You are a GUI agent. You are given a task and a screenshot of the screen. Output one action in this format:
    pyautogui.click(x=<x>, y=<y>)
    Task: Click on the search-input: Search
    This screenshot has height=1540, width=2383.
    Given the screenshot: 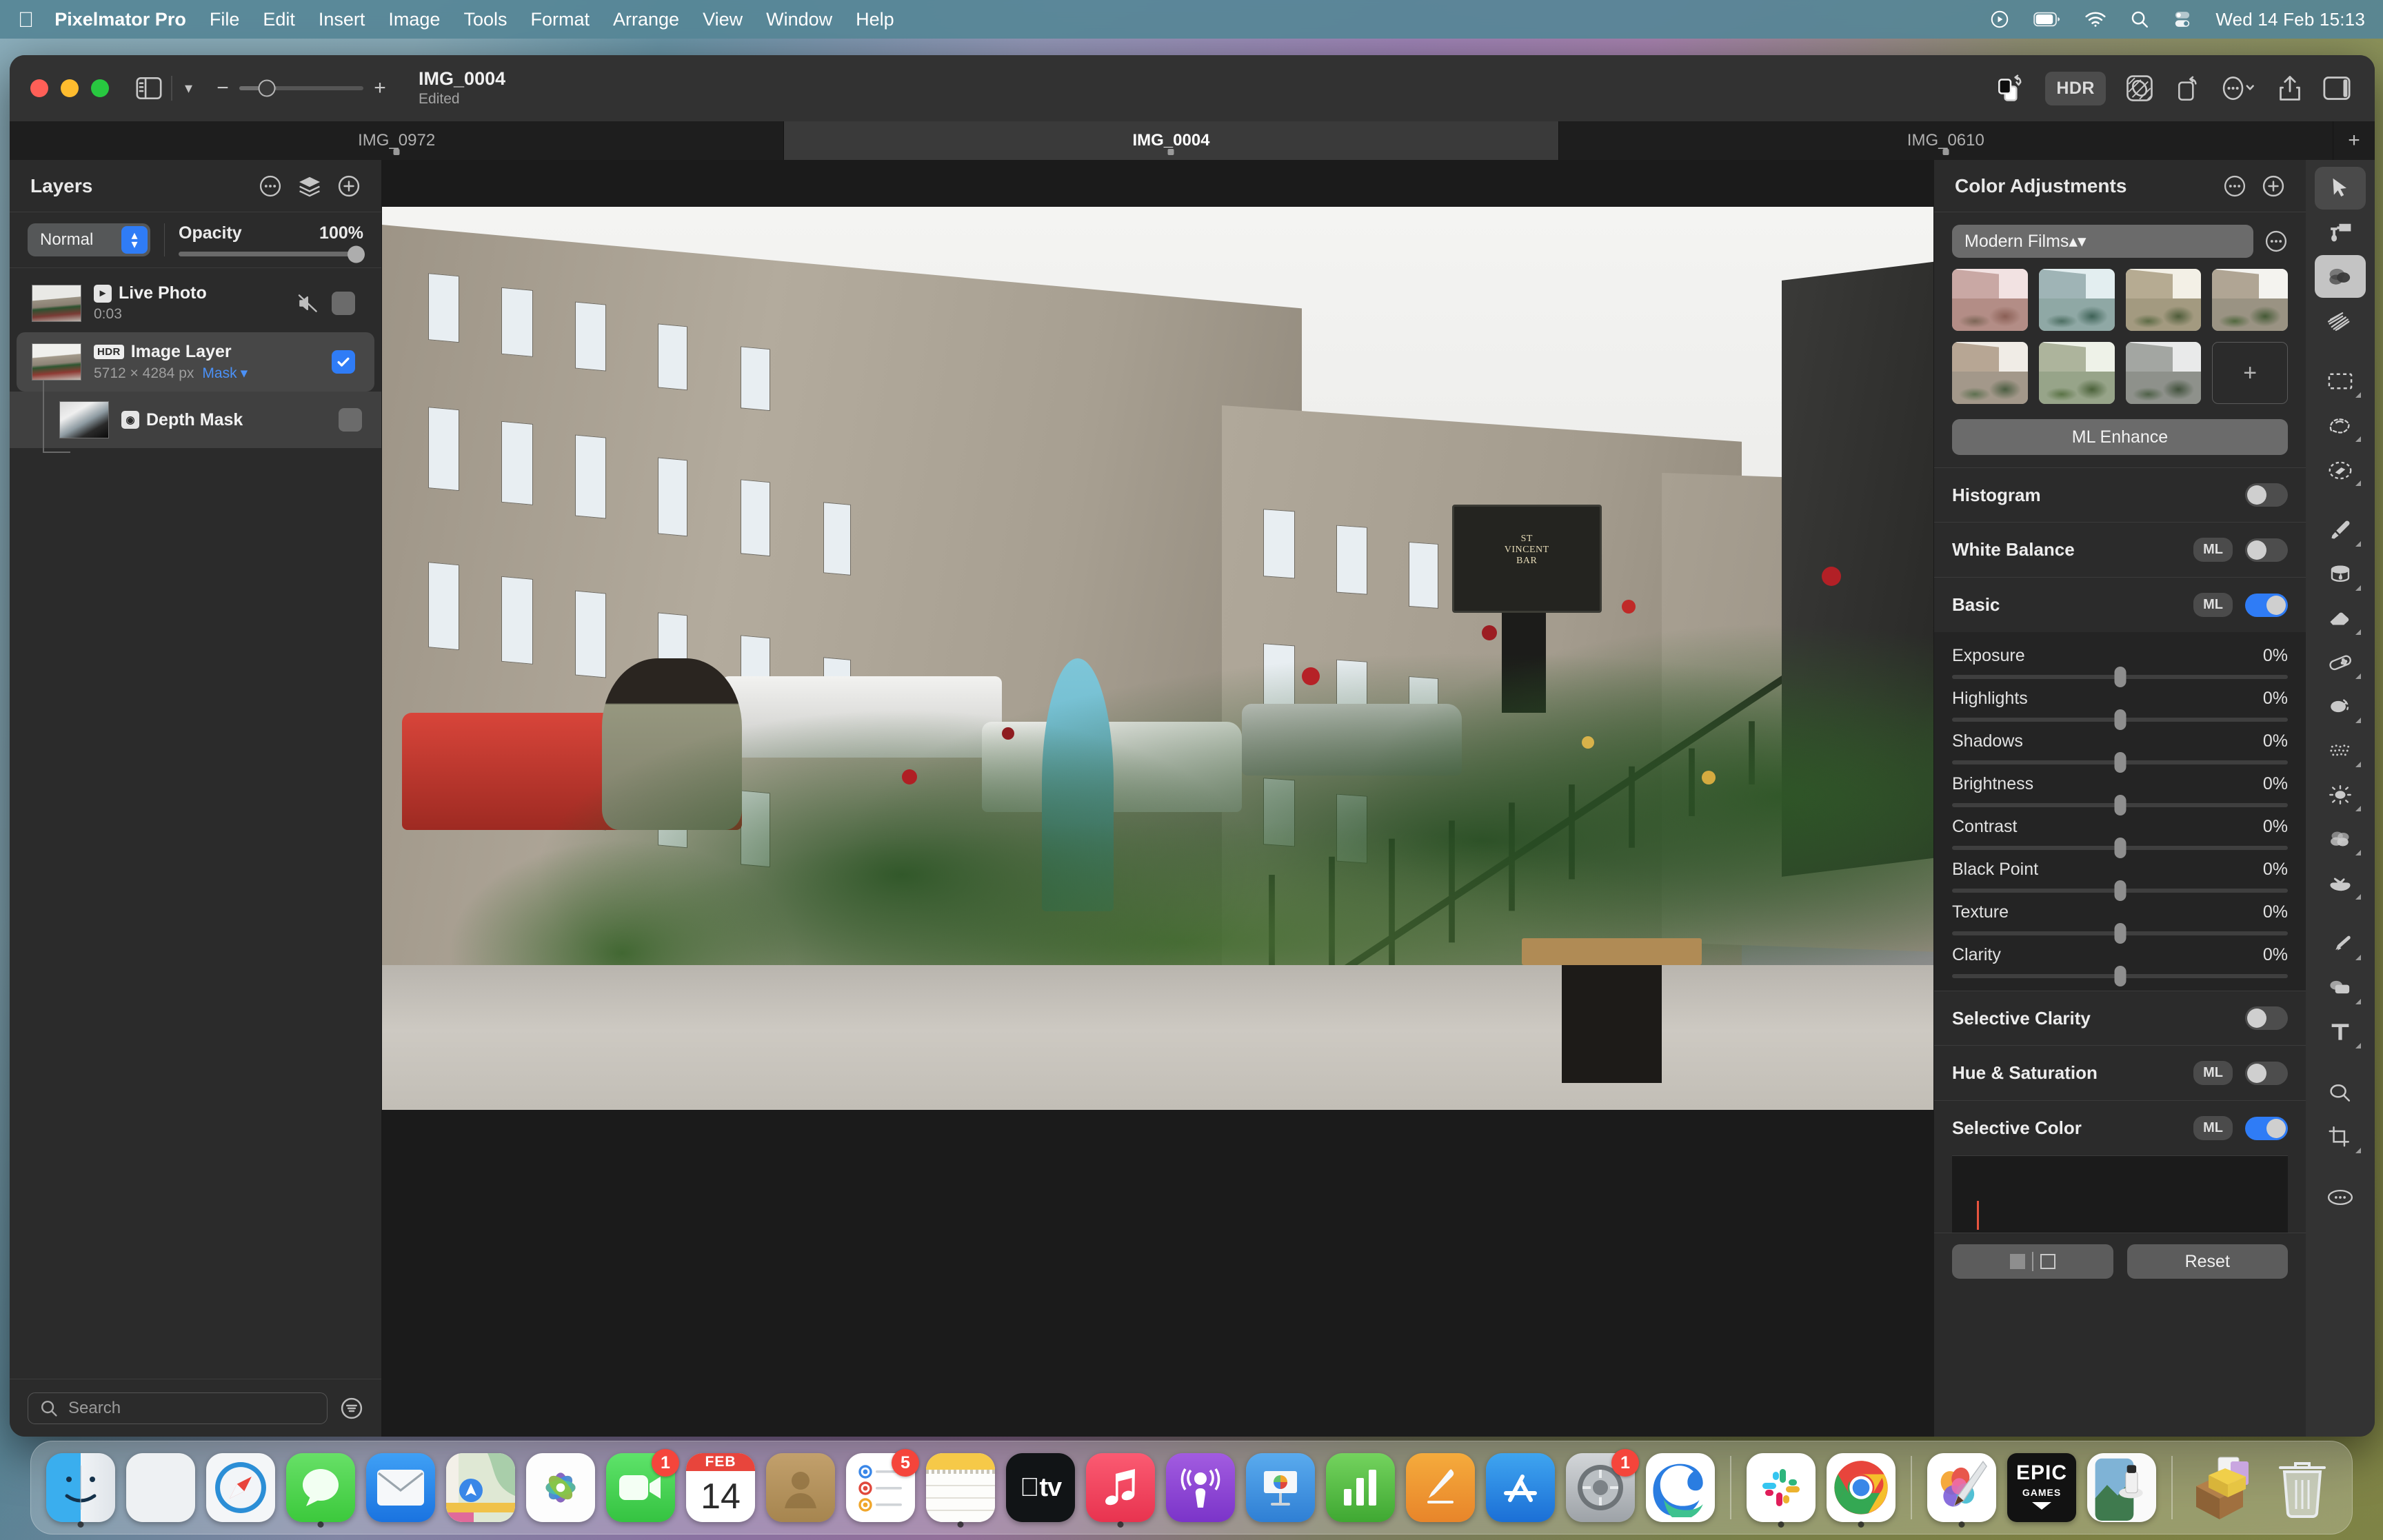 What is the action you would take?
    pyautogui.click(x=178, y=1408)
    